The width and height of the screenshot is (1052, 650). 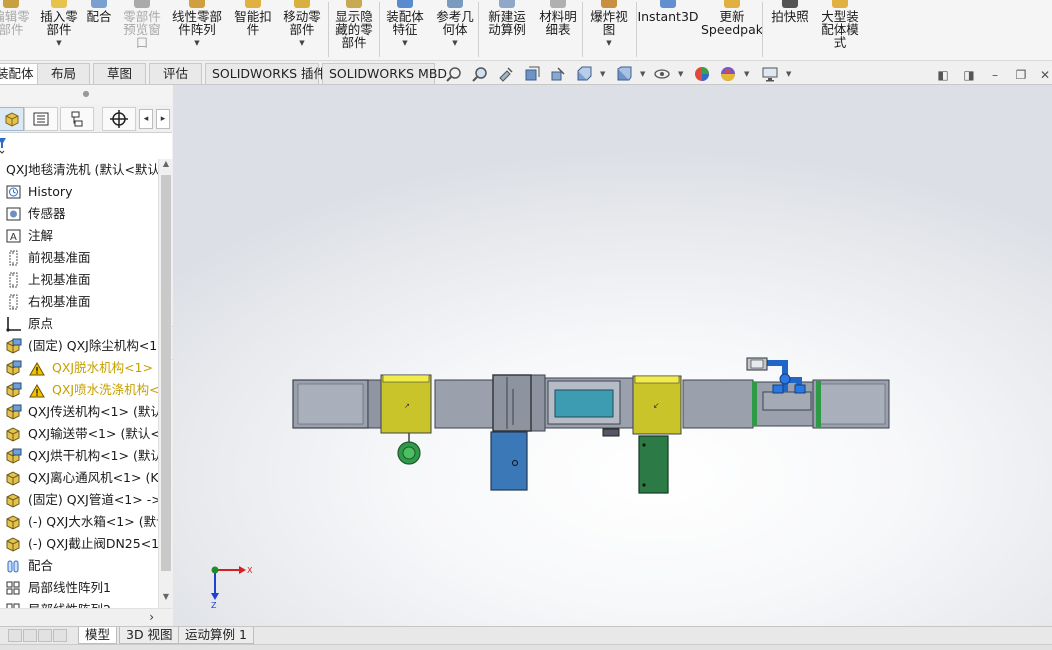 I want to click on tab-motion-study-1: 运动算例 1, so click(x=216, y=635).